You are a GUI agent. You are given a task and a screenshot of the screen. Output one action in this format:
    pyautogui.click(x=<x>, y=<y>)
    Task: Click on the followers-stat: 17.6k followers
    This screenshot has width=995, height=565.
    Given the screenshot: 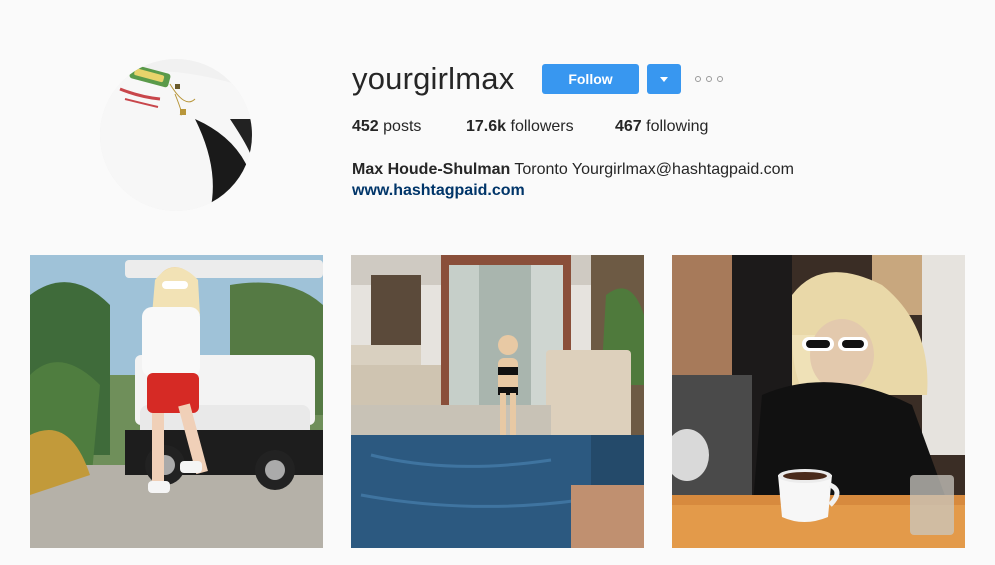 What is the action you would take?
    pyautogui.click(x=520, y=127)
    